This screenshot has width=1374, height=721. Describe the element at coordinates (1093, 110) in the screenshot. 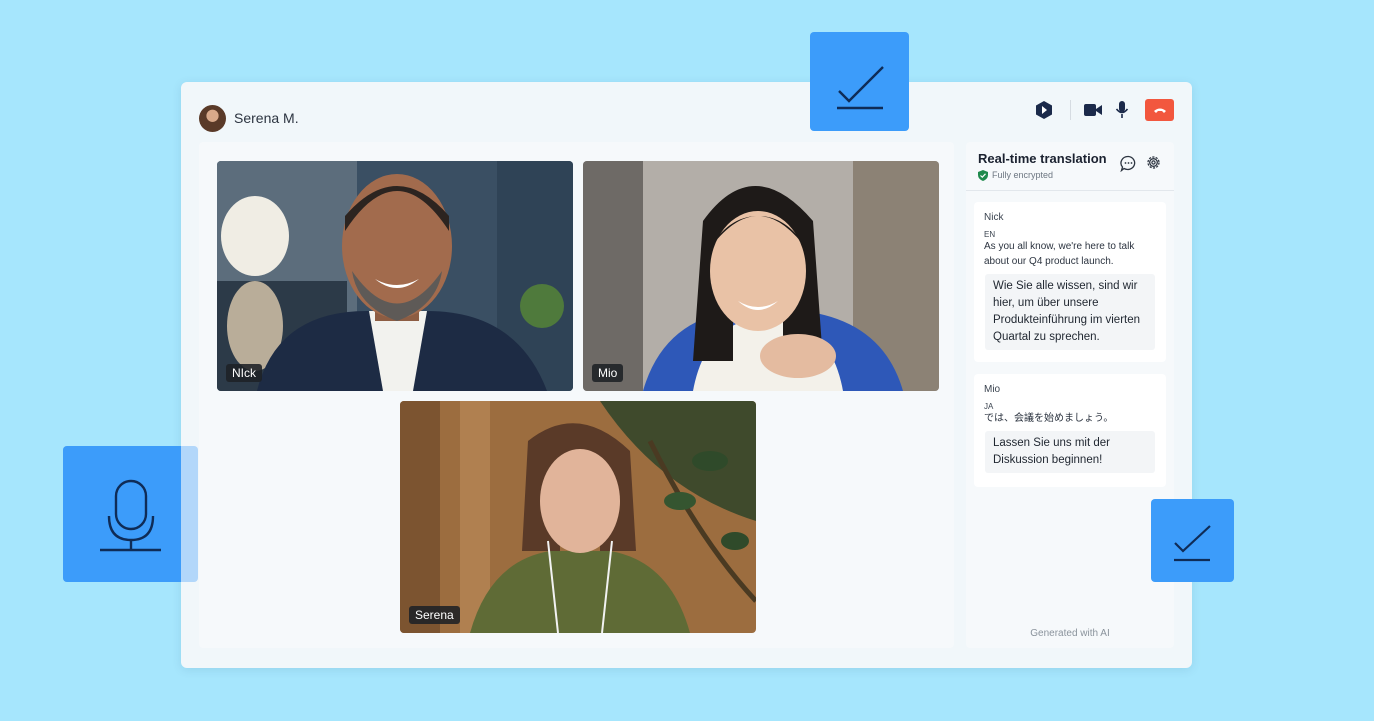

I see `video-camera-icon` at that location.